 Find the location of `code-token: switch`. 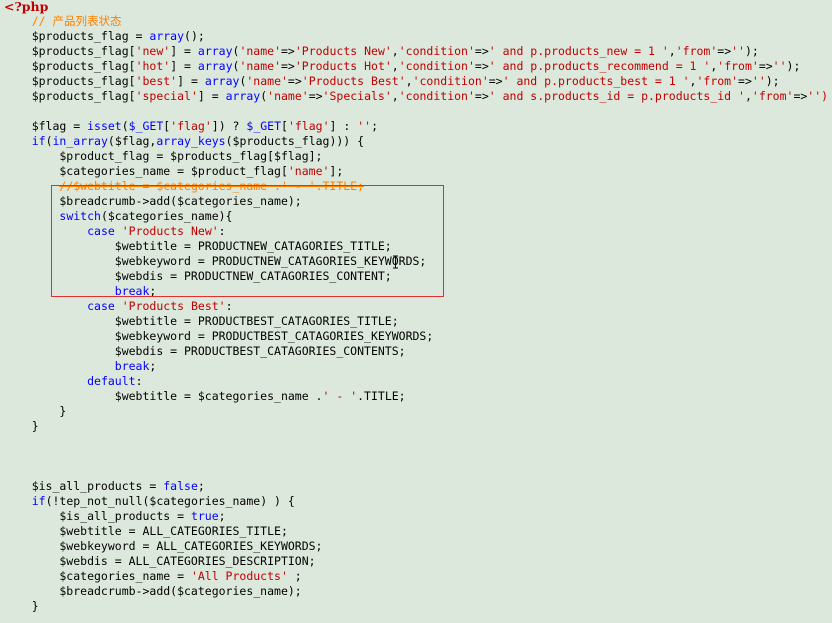

code-token: switch is located at coordinates (80, 216).